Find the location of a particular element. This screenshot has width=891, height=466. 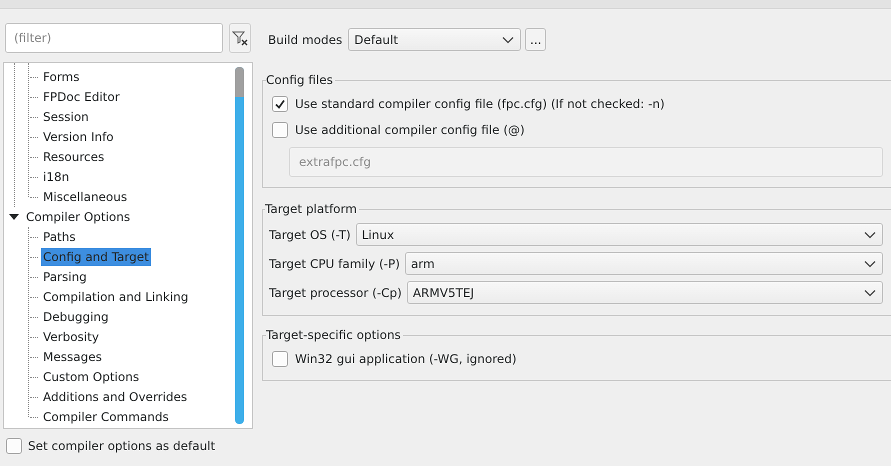

build-modes-label: Build modes is located at coordinates (305, 39).